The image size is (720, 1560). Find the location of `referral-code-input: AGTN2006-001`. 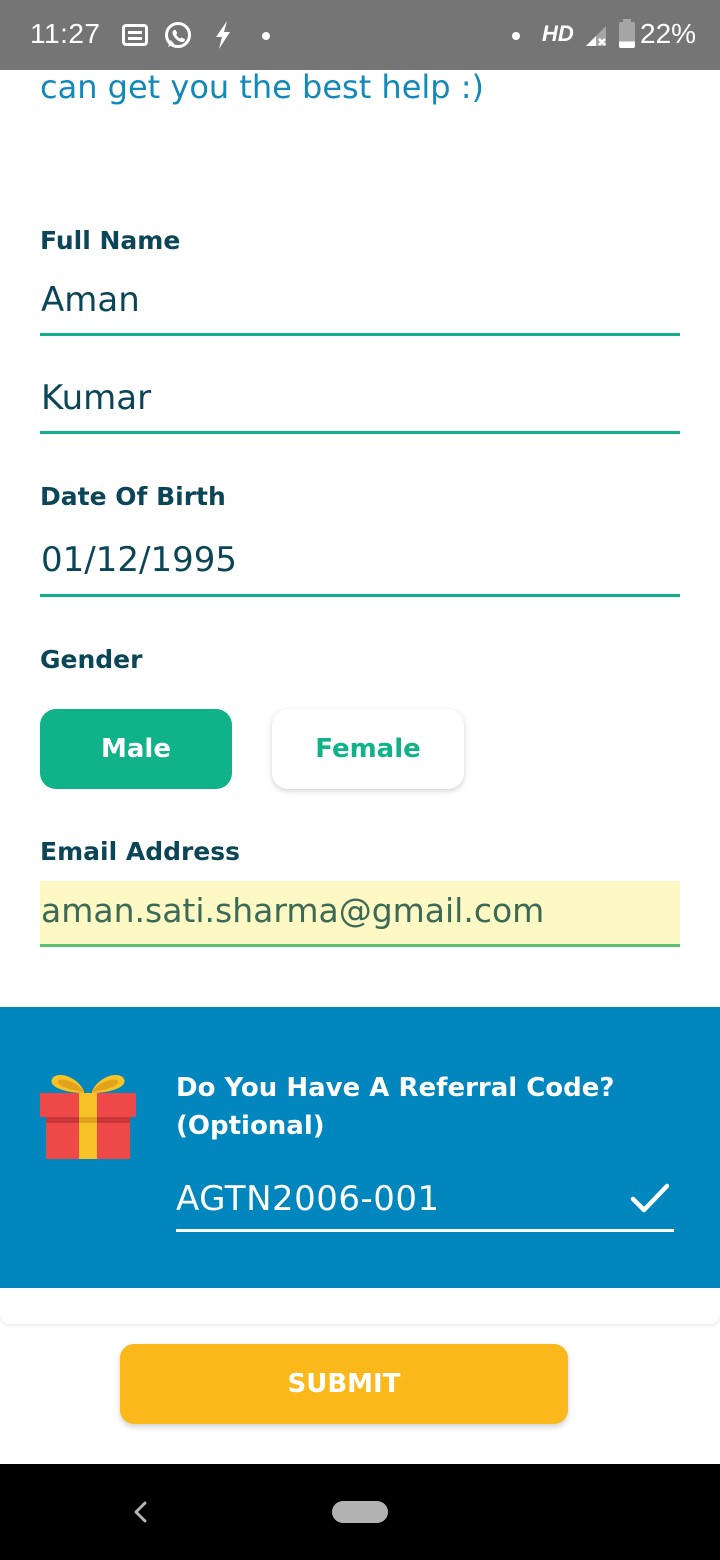

referral-code-input: AGTN2006-001 is located at coordinates (425, 1203).